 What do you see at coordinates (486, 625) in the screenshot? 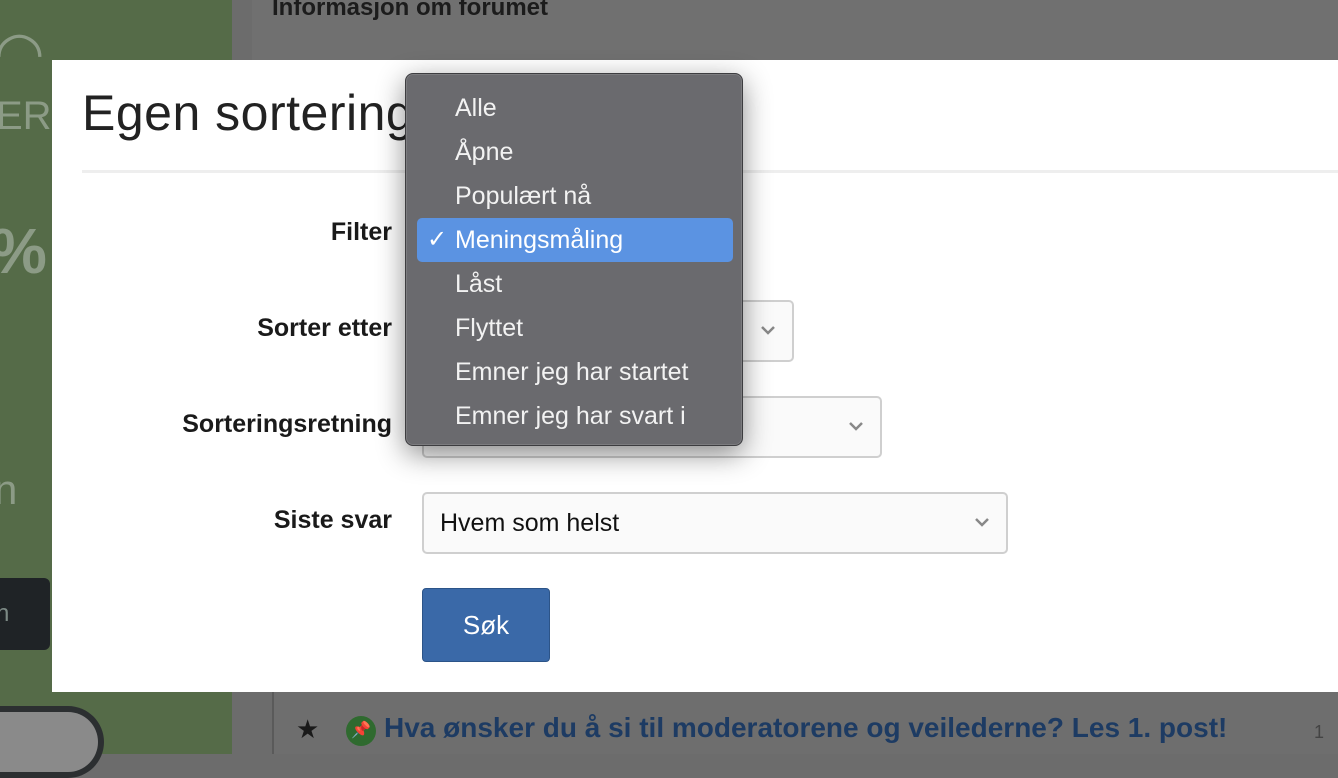
I see `search-button: Søk` at bounding box center [486, 625].